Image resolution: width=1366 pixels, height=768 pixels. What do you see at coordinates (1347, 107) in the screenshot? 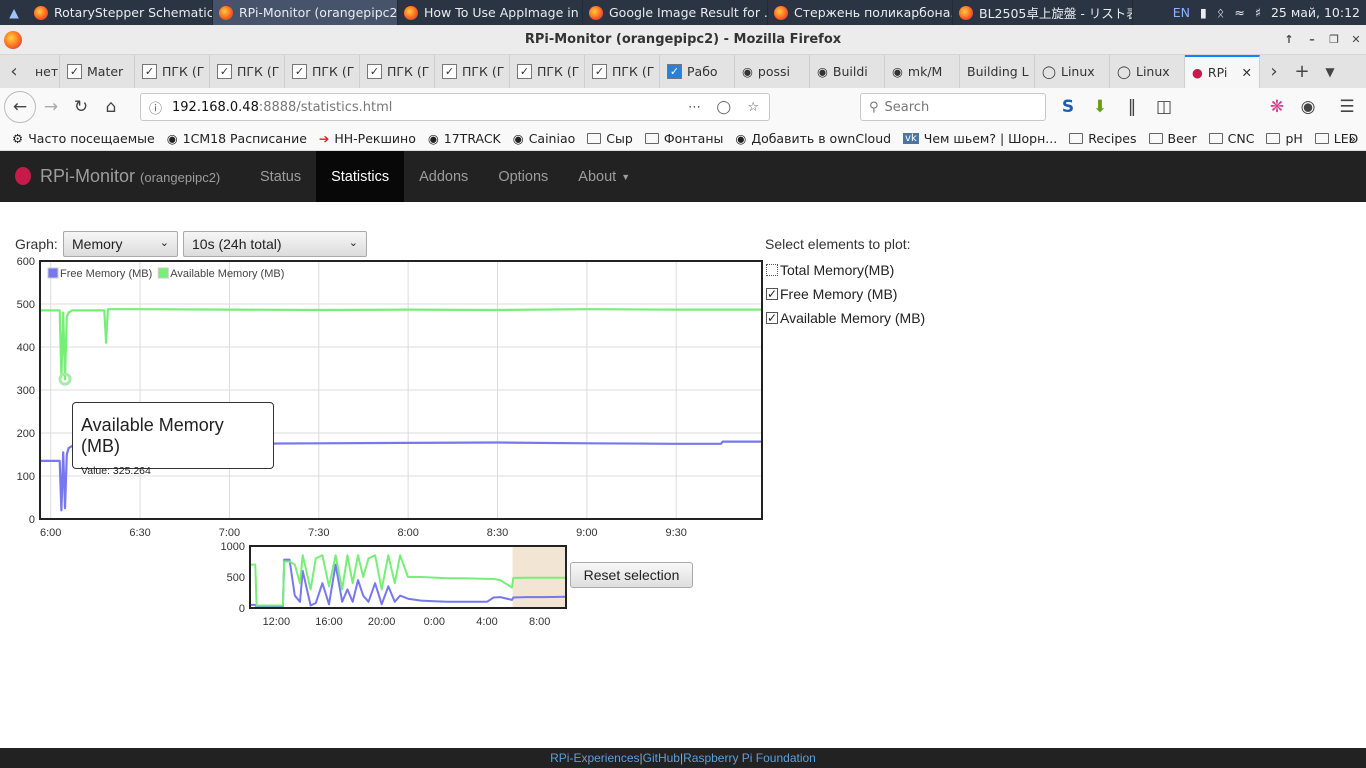
I see `menu-icon: ☰` at bounding box center [1347, 107].